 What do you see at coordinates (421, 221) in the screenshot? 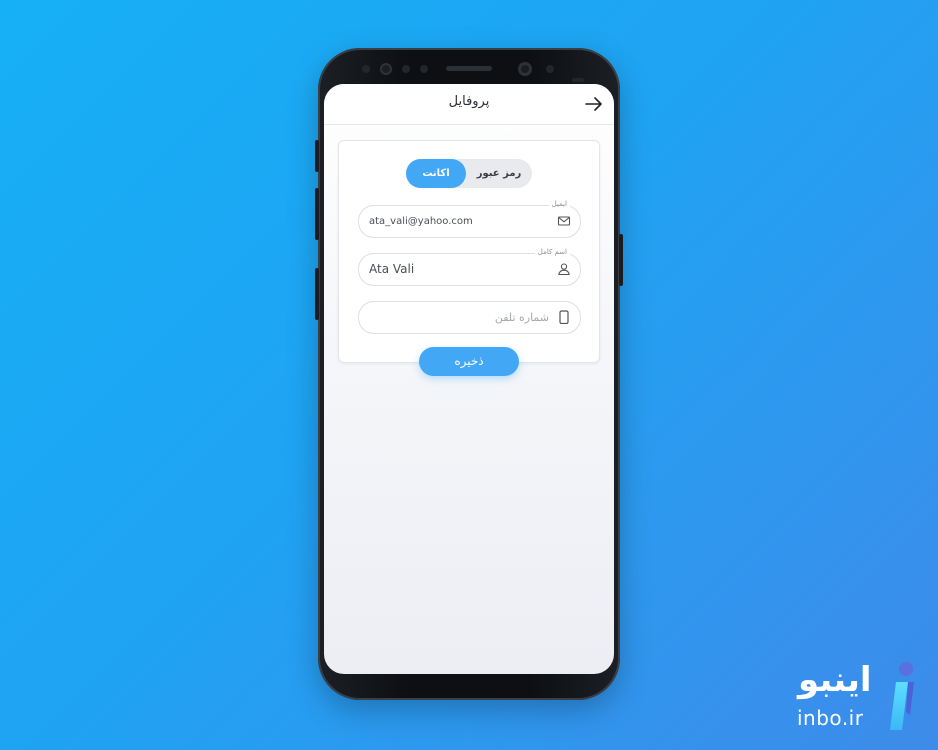
I see `email-value: ata_vali@yahoo.com` at bounding box center [421, 221].